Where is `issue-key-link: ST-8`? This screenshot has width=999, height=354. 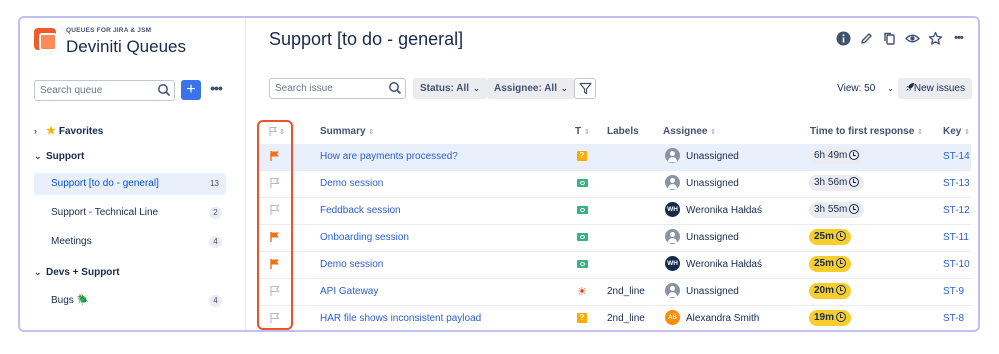 issue-key-link: ST-8 is located at coordinates (953, 318).